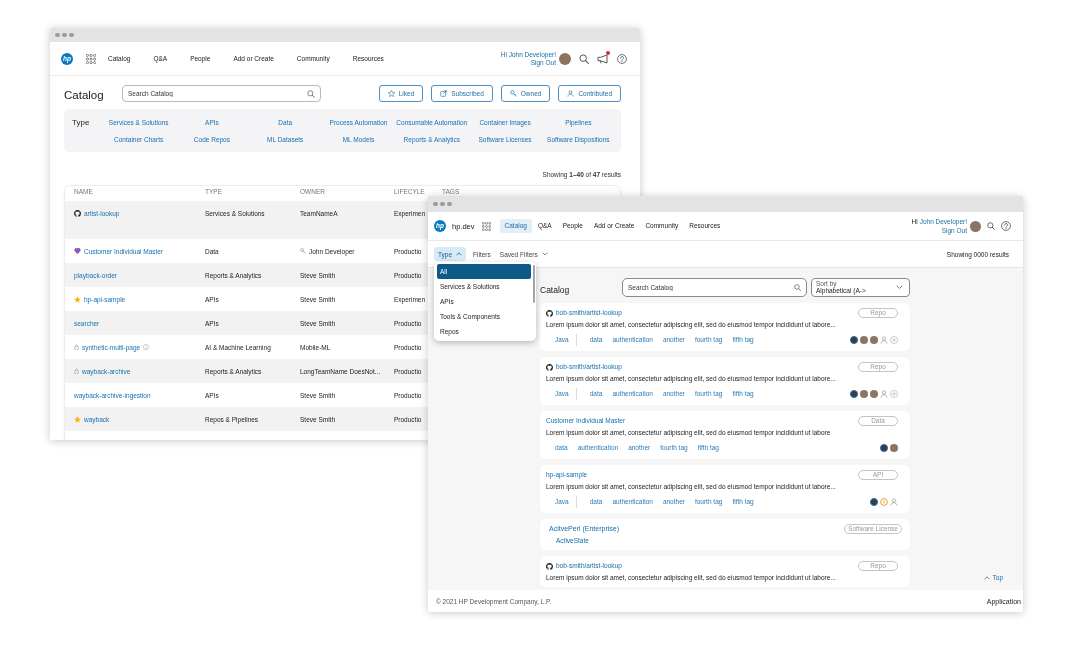 The width and height of the screenshot is (1080, 648). What do you see at coordinates (391, 93) in the screenshot?
I see `star-outline-icon` at bounding box center [391, 93].